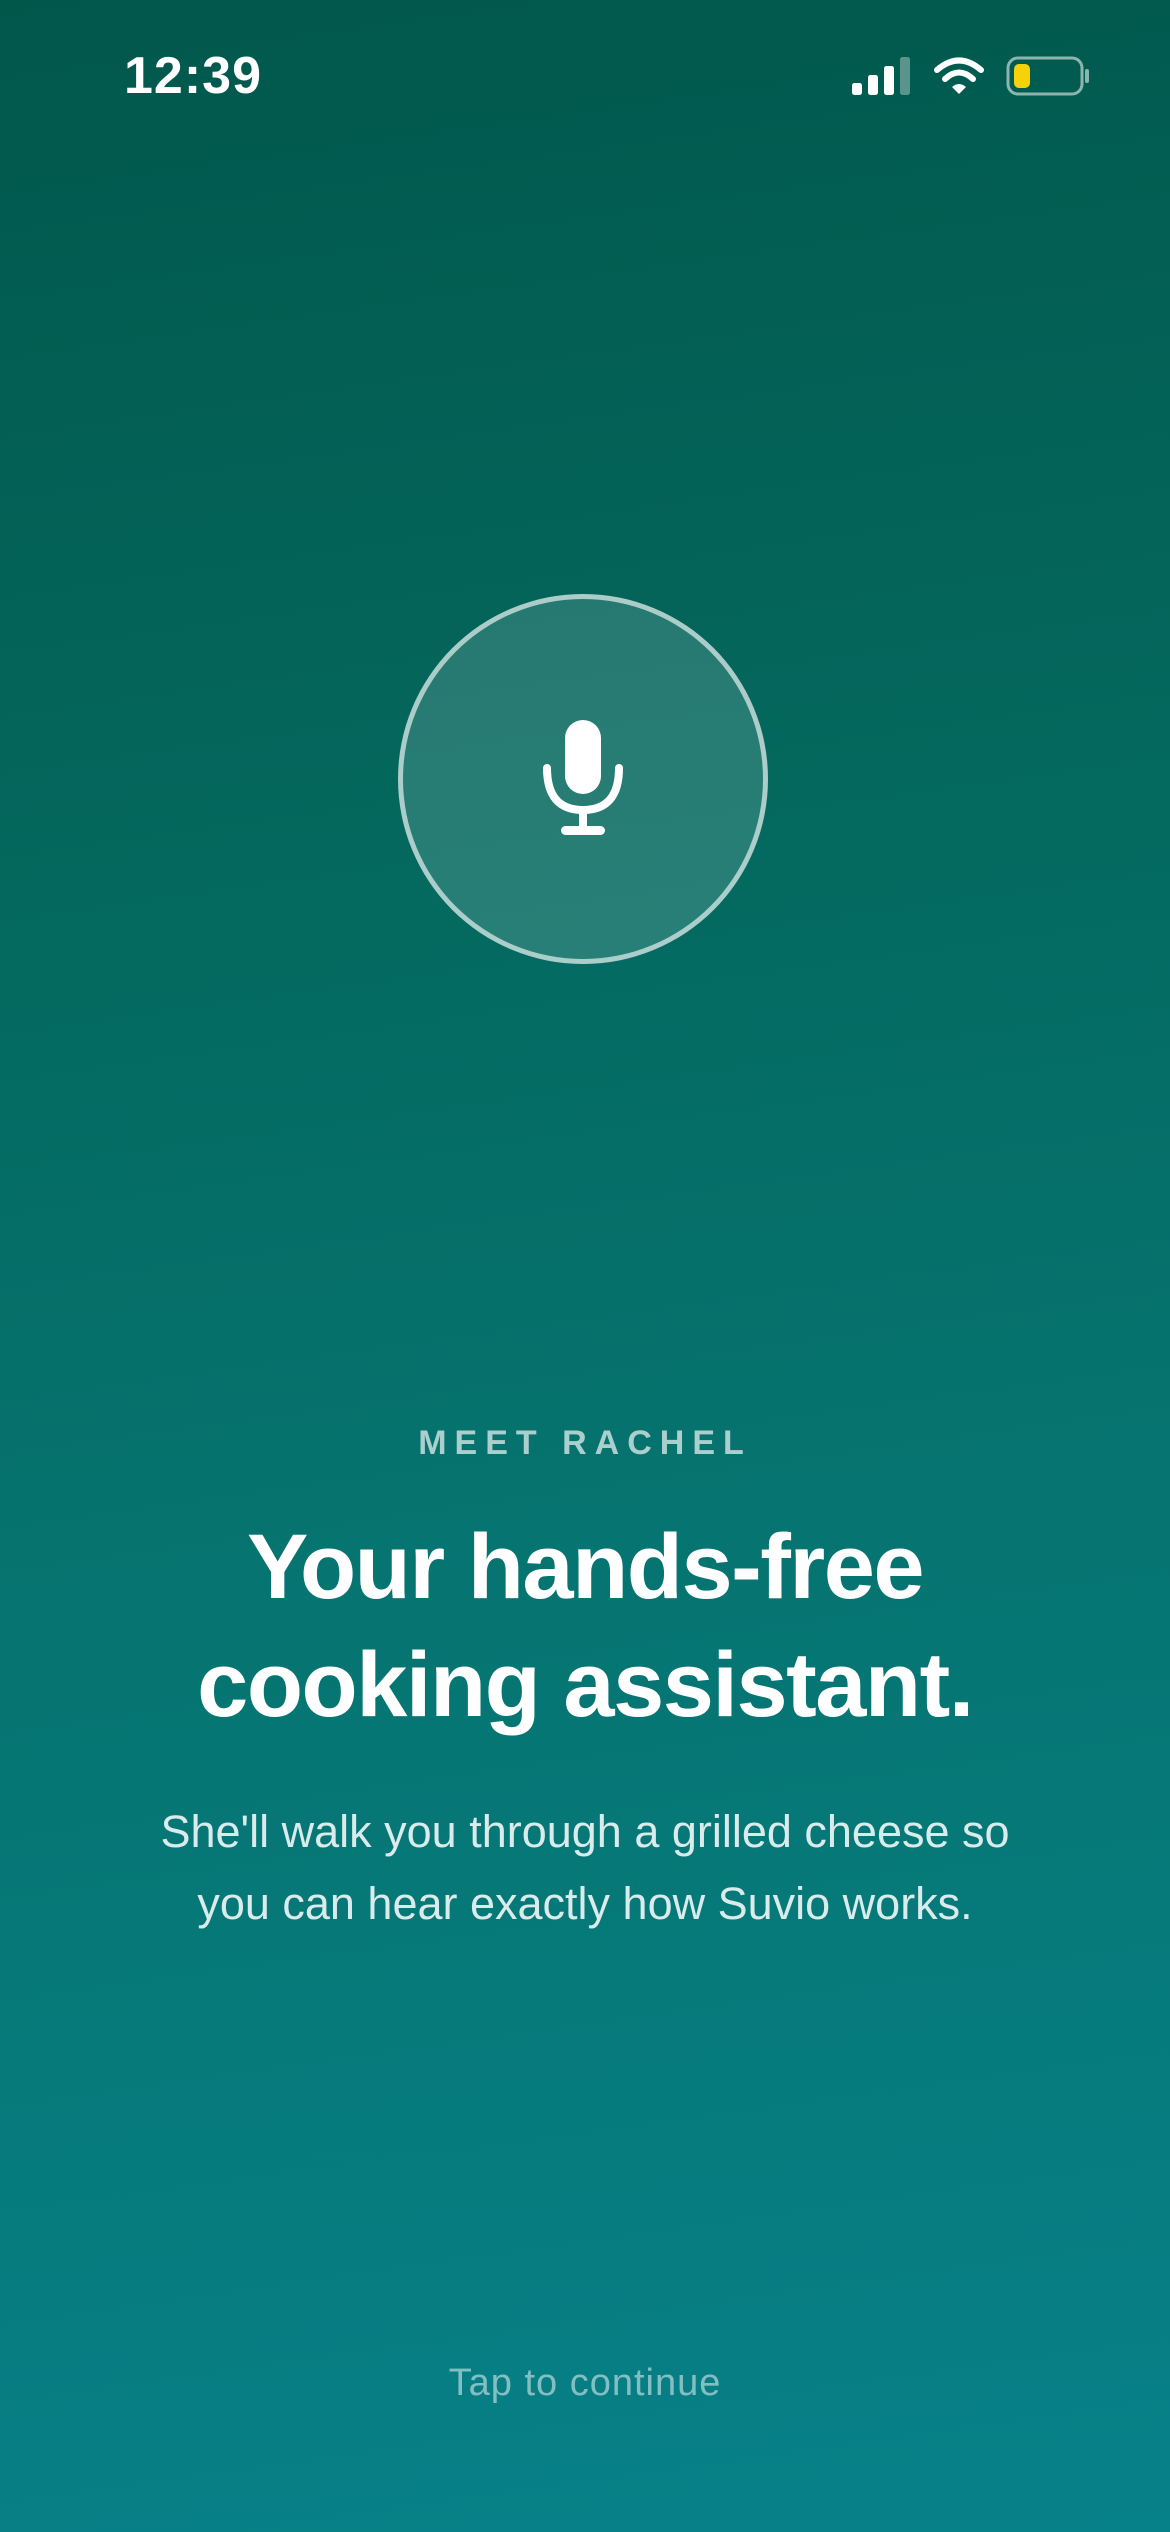 Image resolution: width=1170 pixels, height=2532 pixels. What do you see at coordinates (959, 75) in the screenshot?
I see `wifi-icon` at bounding box center [959, 75].